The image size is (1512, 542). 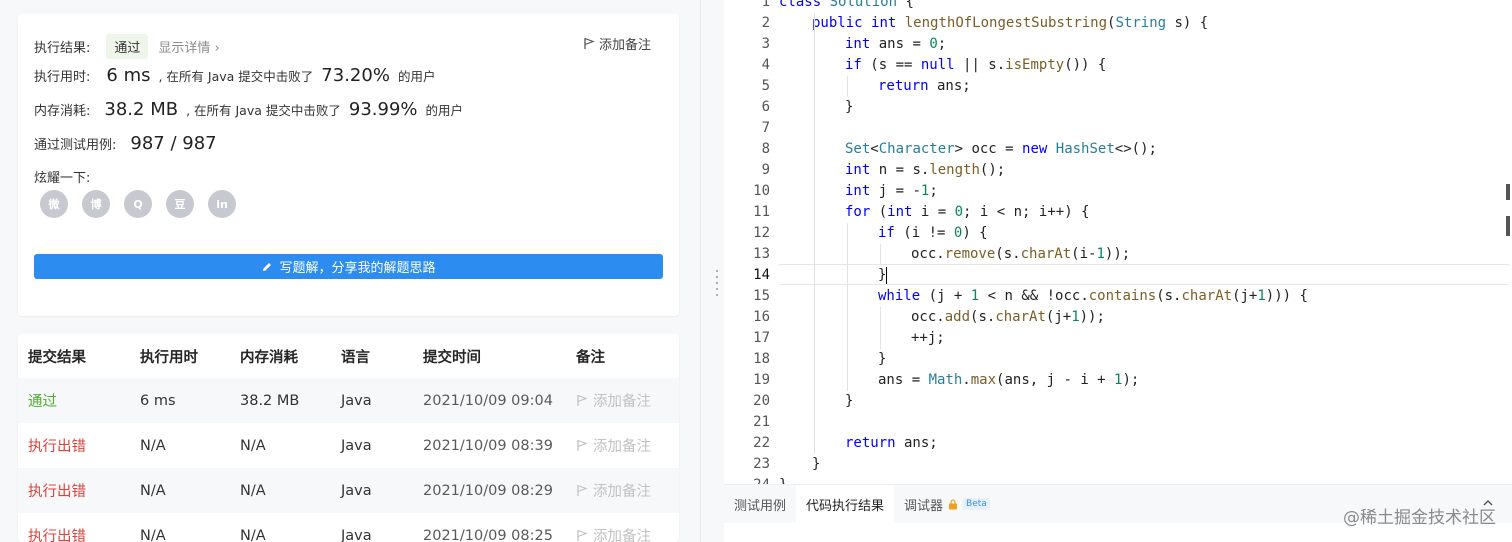 What do you see at coordinates (355, 75) in the screenshot?
I see `runtime-percent: 73.20%` at bounding box center [355, 75].